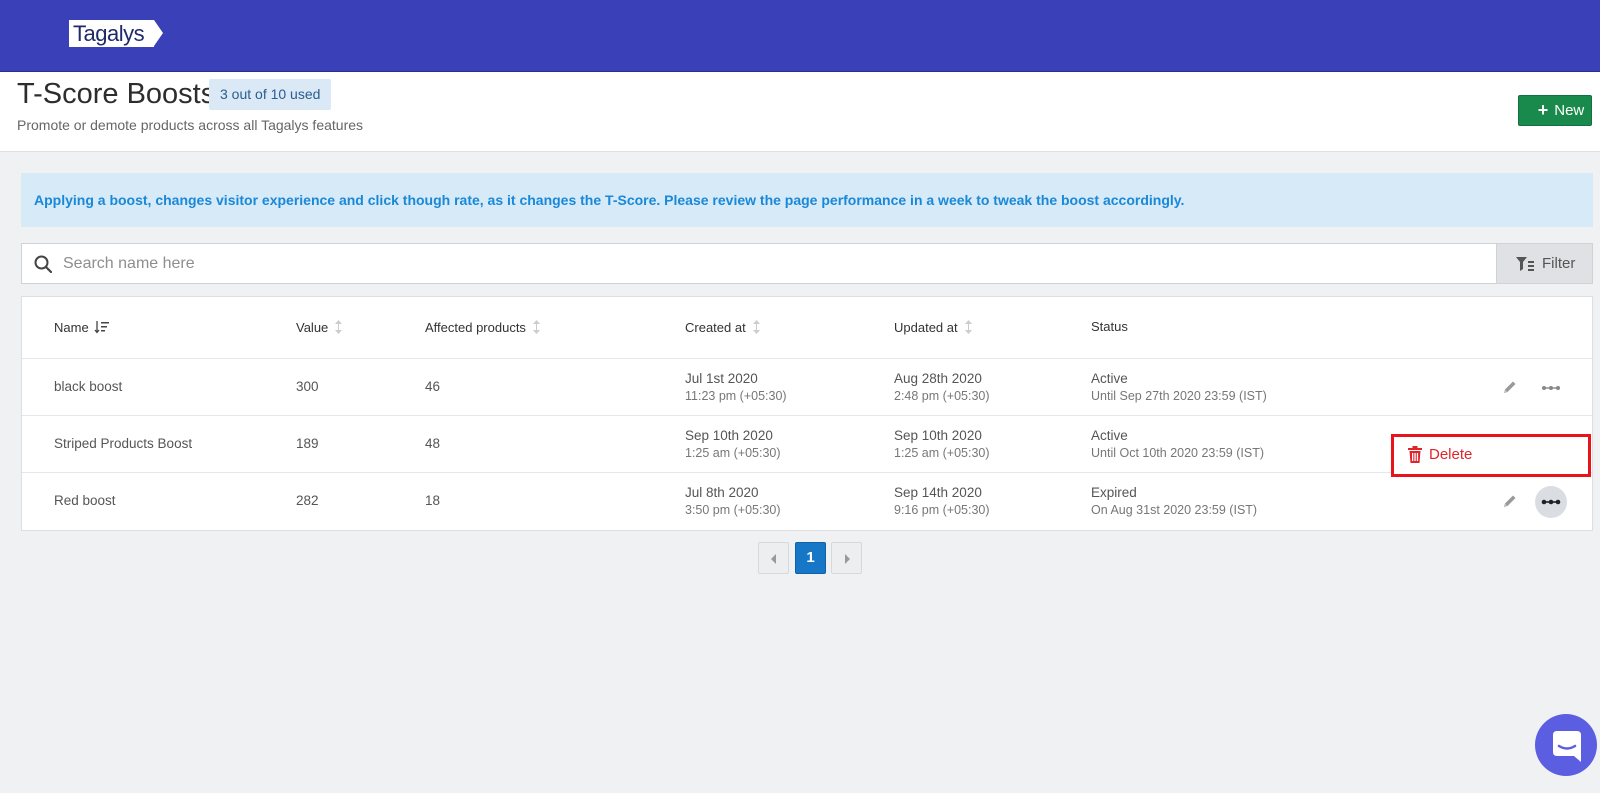 This screenshot has height=793, width=1600. I want to click on column-header-name: Name, so click(82, 327).